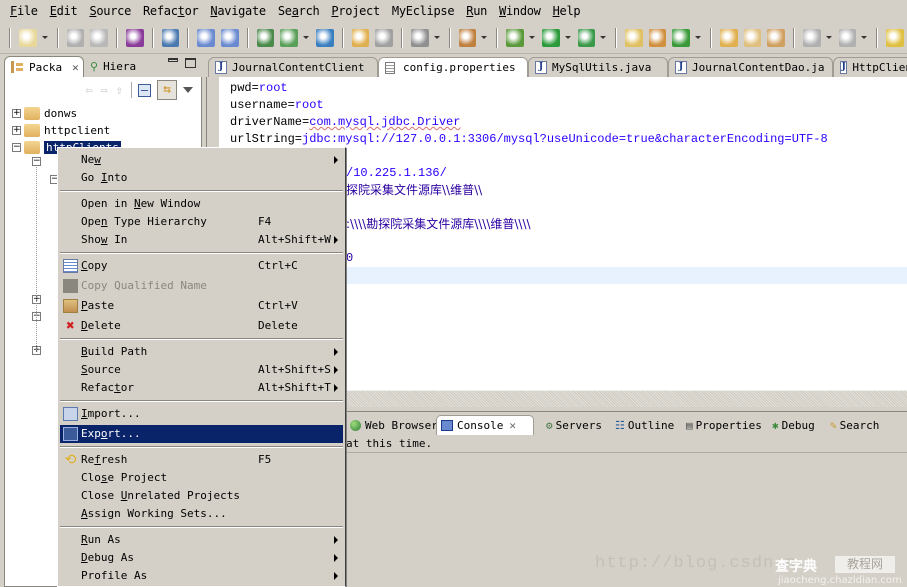 The height and width of the screenshot is (587, 907). What do you see at coordinates (793, 425) in the screenshot?
I see `tab-debug: ✱ Debug` at bounding box center [793, 425].